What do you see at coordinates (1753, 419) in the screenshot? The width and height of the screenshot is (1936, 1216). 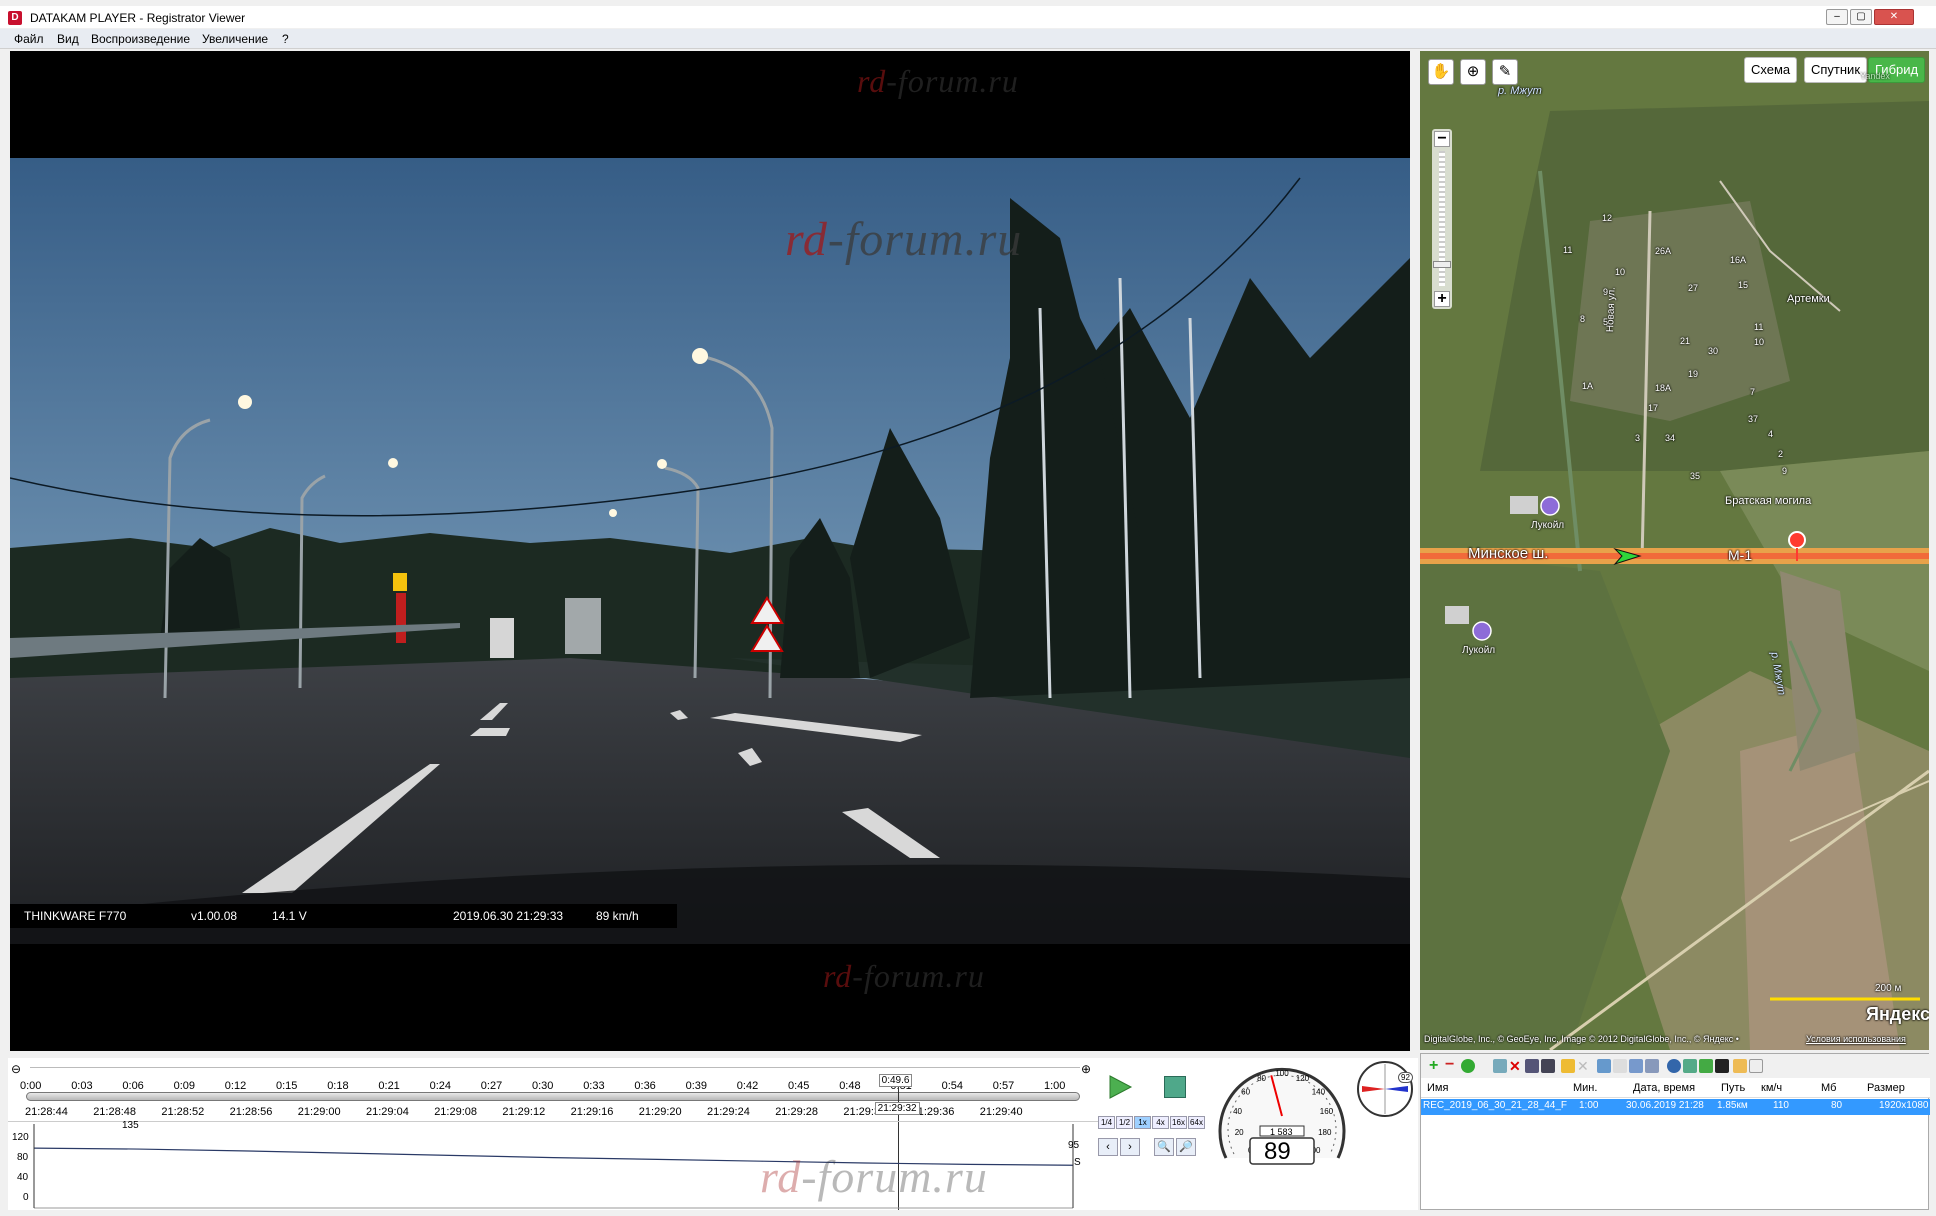 I see `house-number: 37` at bounding box center [1753, 419].